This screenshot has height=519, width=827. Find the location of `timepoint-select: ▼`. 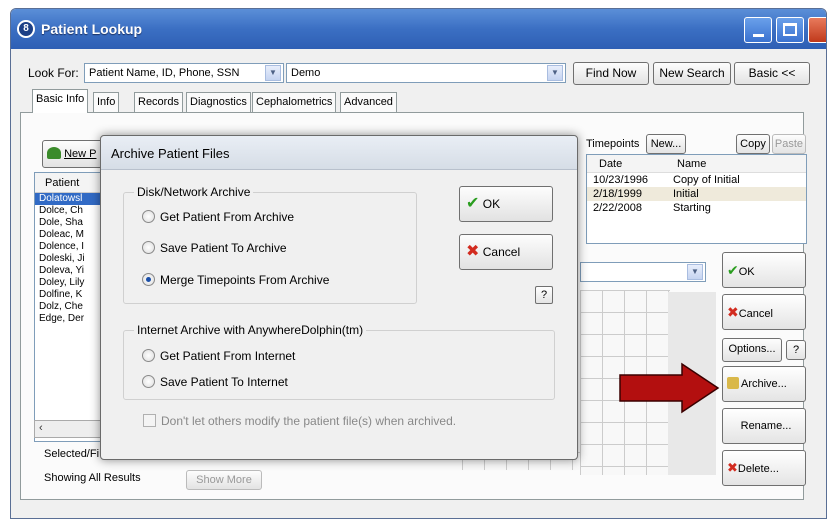

timepoint-select: ▼ is located at coordinates (643, 272).